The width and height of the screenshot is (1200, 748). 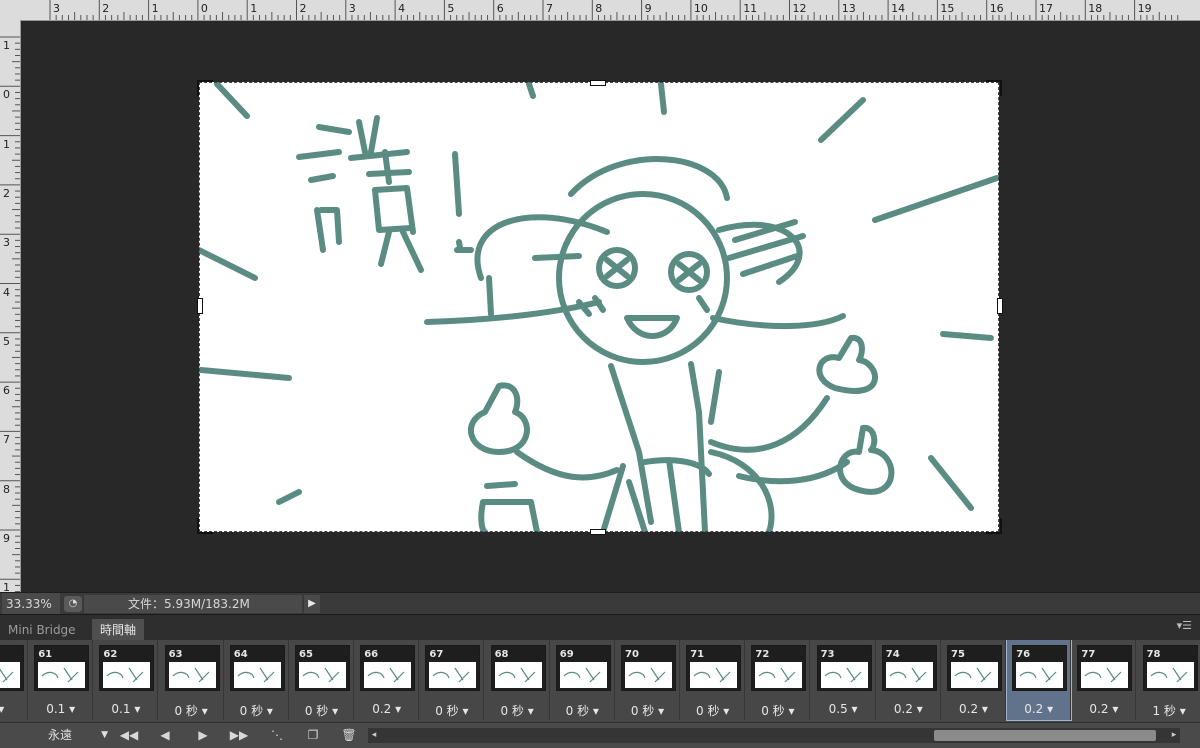 I want to click on transform-handle-bottom, so click(x=598, y=532).